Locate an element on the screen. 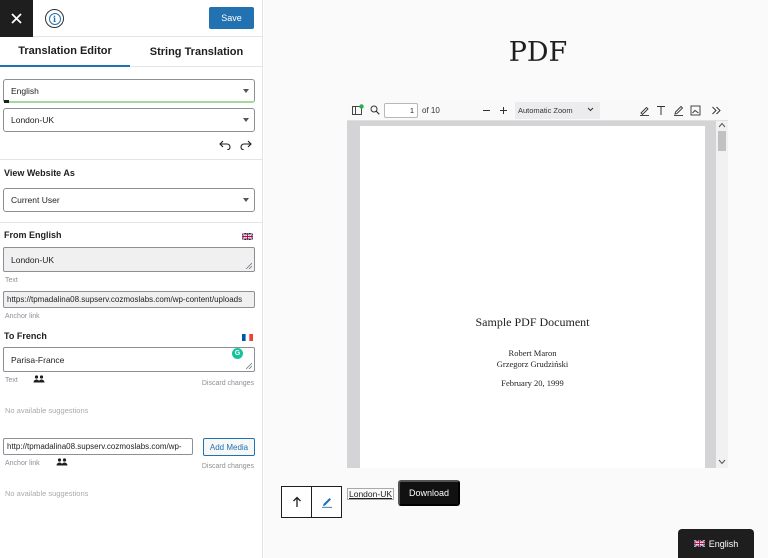 The image size is (768, 558). image-tool-icon is located at coordinates (695, 110).